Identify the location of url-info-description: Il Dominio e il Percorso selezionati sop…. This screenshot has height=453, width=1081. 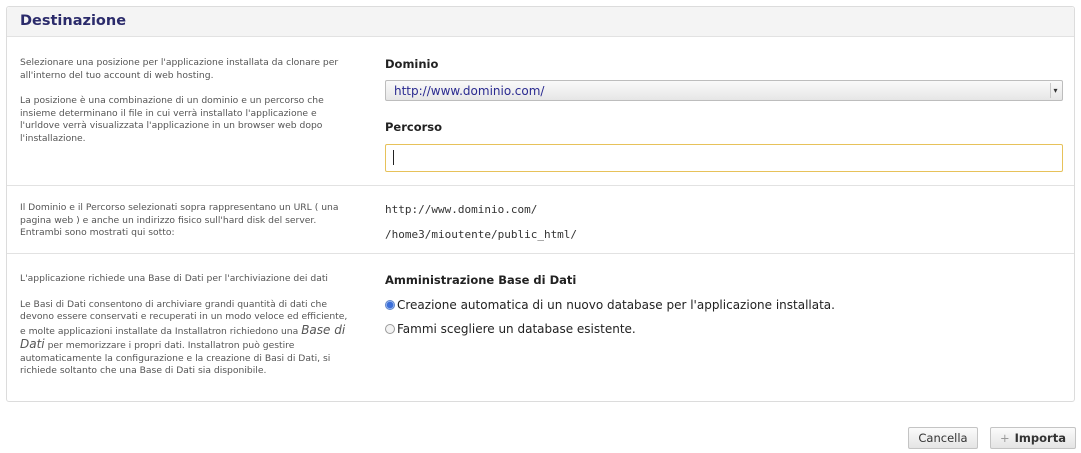
(179, 220).